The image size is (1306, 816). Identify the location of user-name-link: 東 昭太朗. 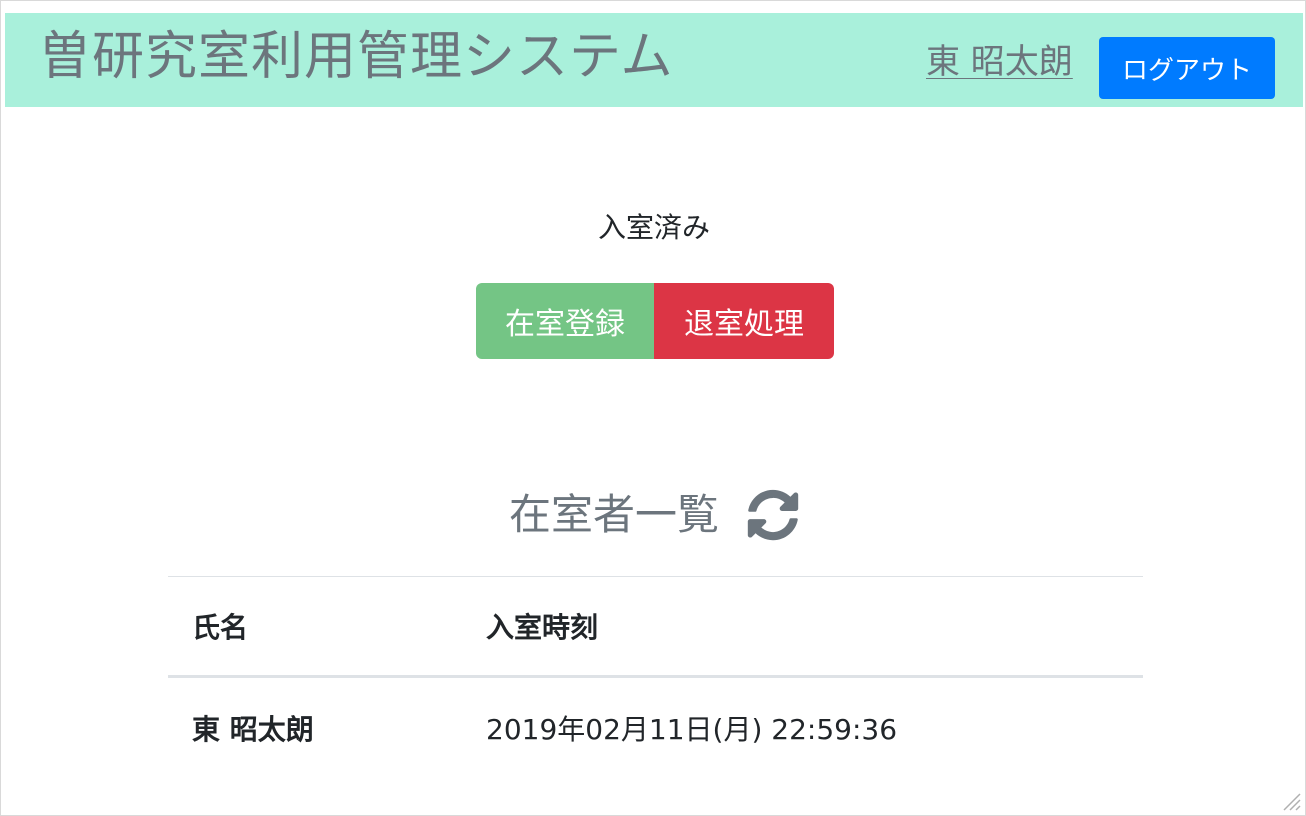
(999, 62).